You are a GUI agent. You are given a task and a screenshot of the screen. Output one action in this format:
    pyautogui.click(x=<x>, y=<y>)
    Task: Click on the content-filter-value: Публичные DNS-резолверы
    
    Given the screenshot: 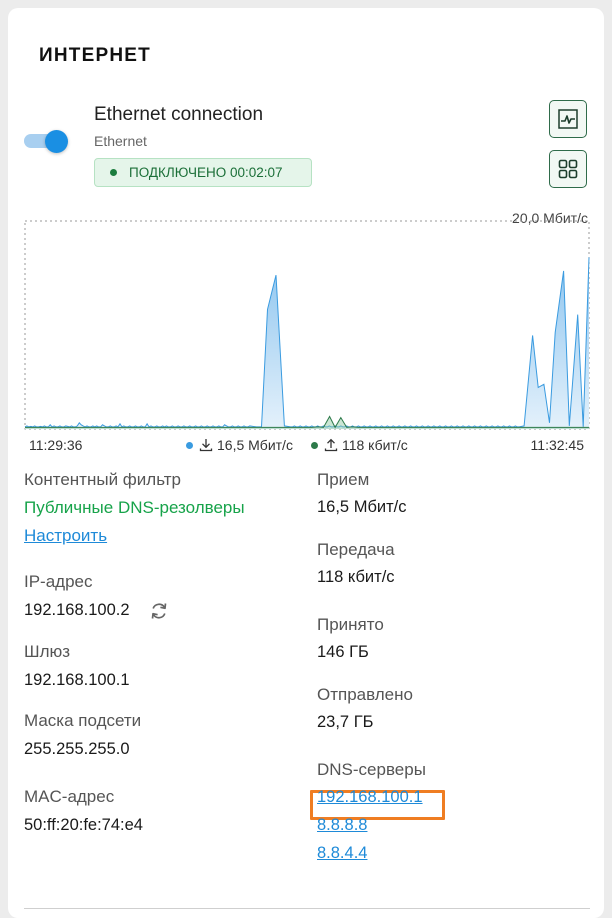 What is the action you would take?
    pyautogui.click(x=134, y=507)
    